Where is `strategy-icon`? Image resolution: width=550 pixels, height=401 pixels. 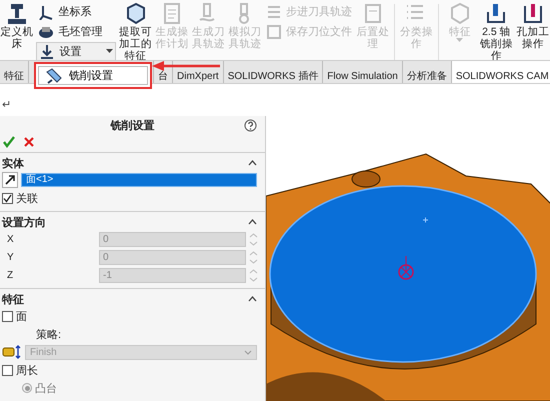 strategy-icon is located at coordinates (12, 352).